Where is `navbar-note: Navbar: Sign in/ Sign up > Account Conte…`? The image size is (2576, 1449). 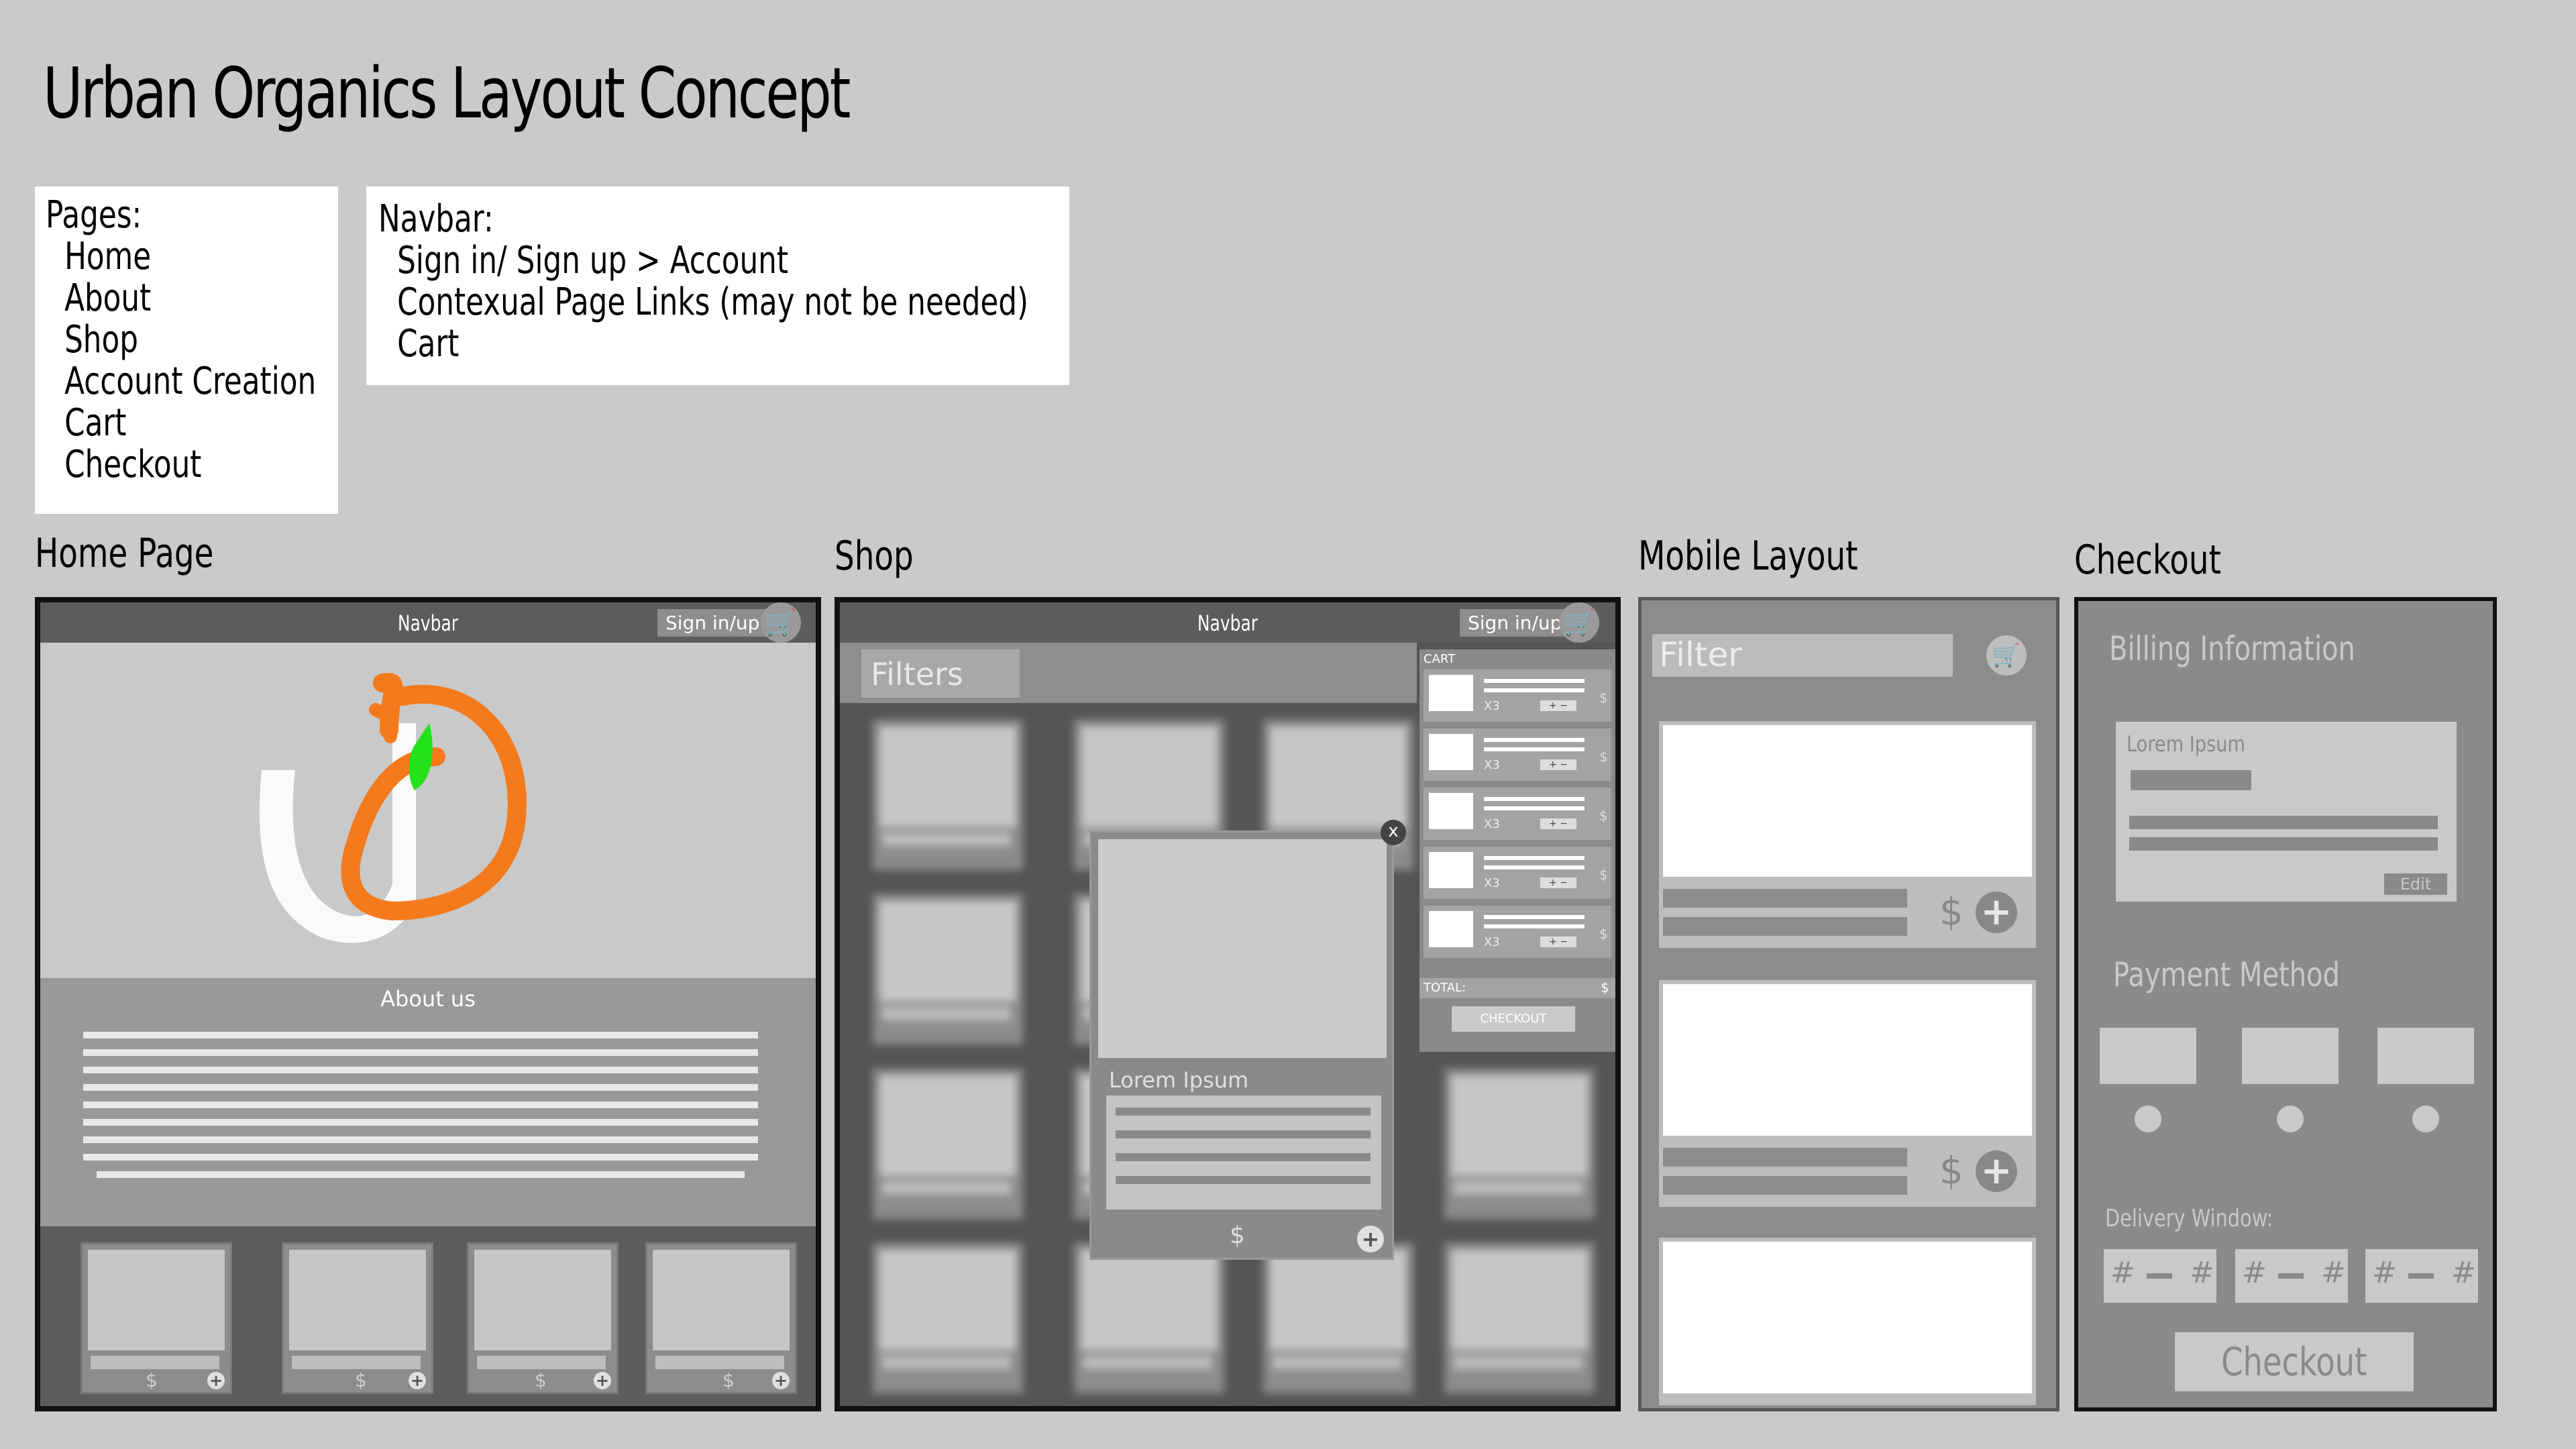 navbar-note: Navbar: Sign in/ Sign up > Account Conte… is located at coordinates (717, 285).